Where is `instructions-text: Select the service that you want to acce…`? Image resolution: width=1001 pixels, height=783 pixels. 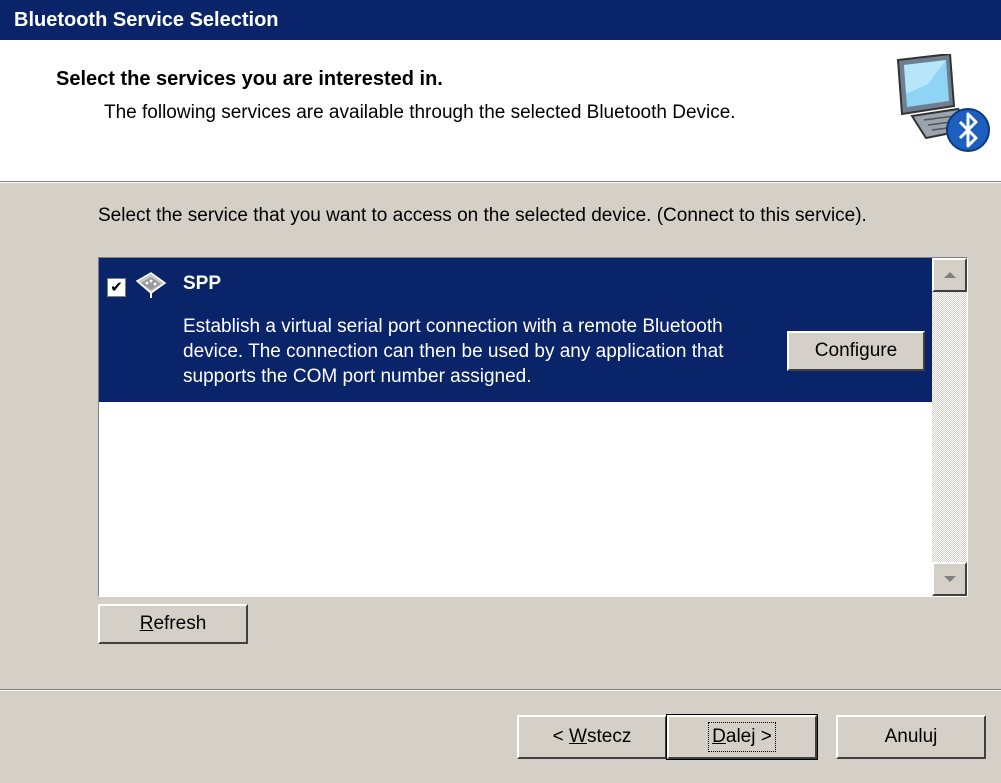
instructions-text: Select the service that you want to acce… is located at coordinates (482, 215).